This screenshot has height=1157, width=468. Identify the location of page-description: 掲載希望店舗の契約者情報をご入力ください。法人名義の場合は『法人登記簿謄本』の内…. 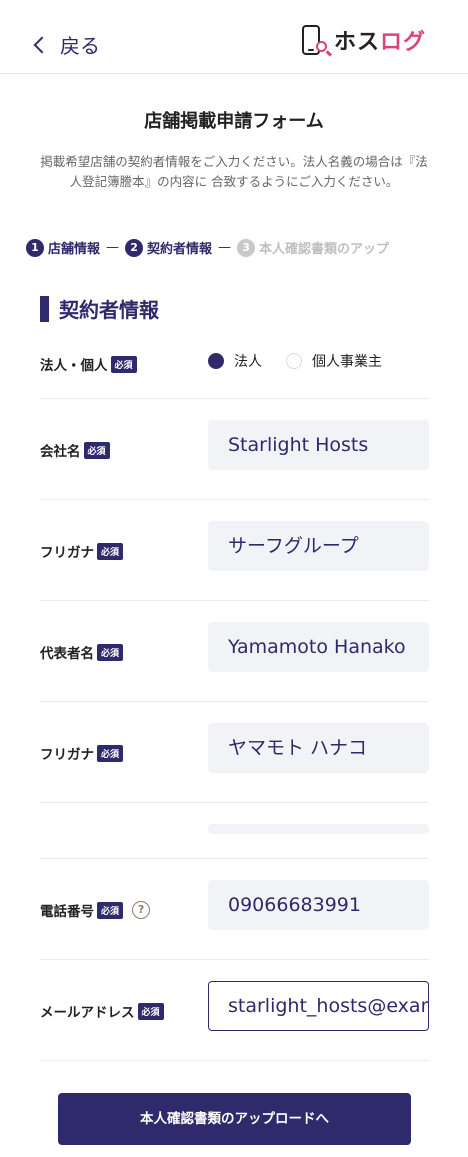
(234, 171).